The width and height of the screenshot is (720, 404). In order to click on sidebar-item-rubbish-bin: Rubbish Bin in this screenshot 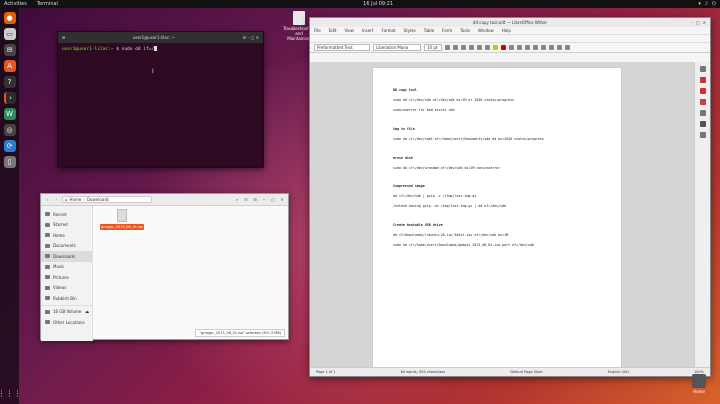, I will do `click(66, 298)`.